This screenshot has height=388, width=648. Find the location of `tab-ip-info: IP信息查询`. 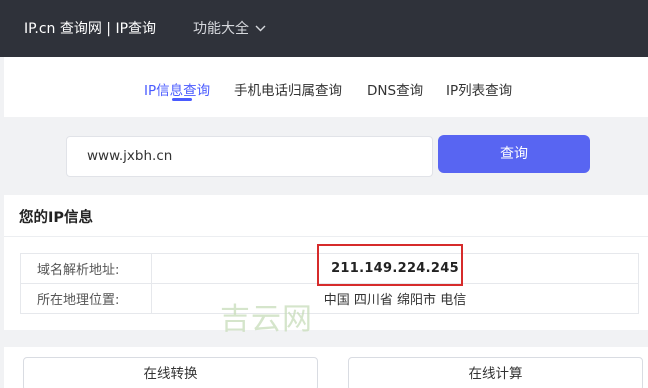

tab-ip-info: IP信息查询 is located at coordinates (177, 89).